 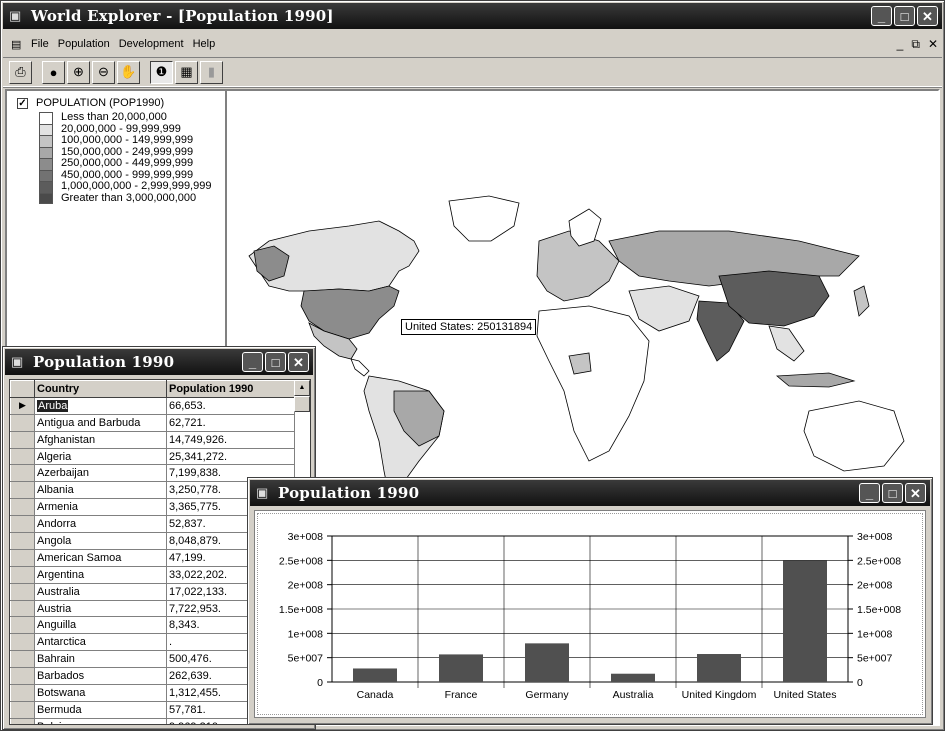 I want to click on menu-file: File, so click(x=40, y=44).